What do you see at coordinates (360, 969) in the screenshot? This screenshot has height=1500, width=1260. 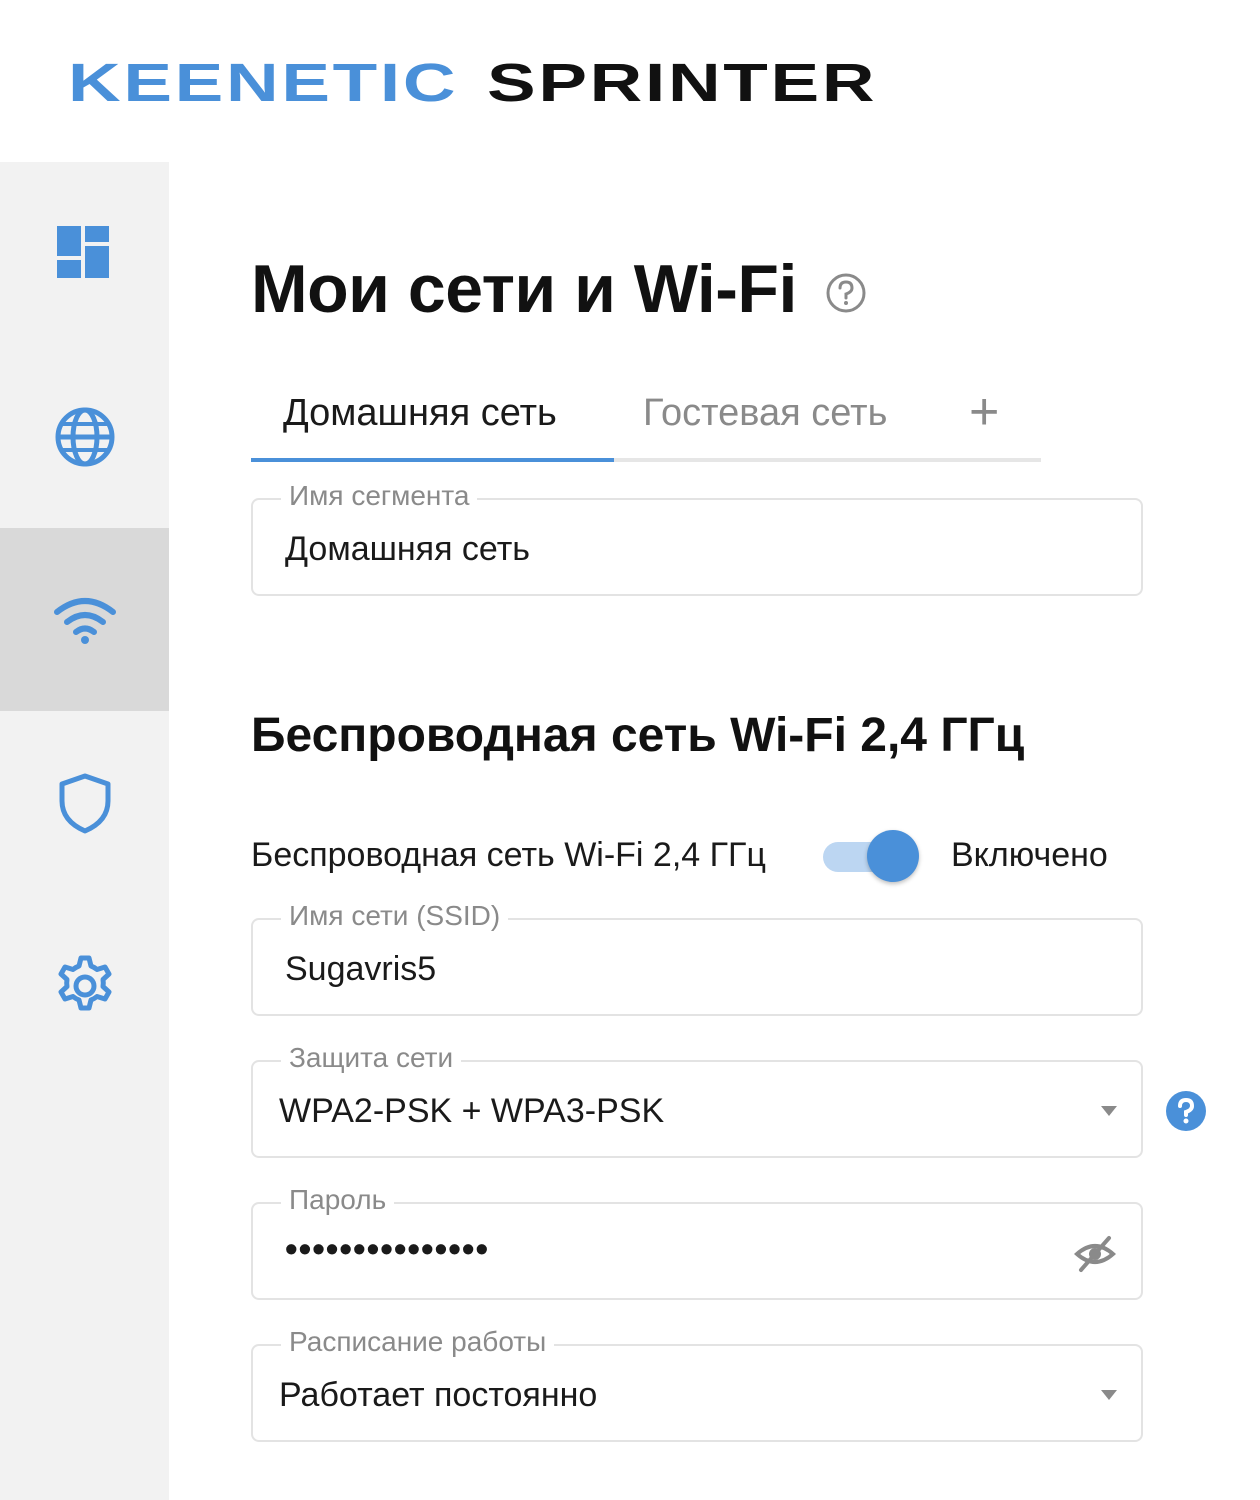 I see `ssid-value: Sugavris5` at bounding box center [360, 969].